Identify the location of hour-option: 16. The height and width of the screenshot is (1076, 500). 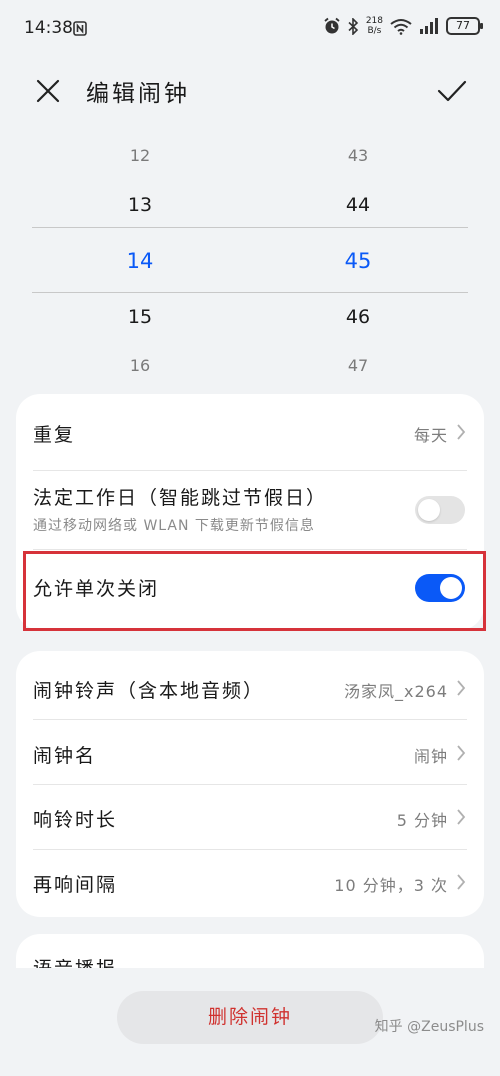
(140, 365).